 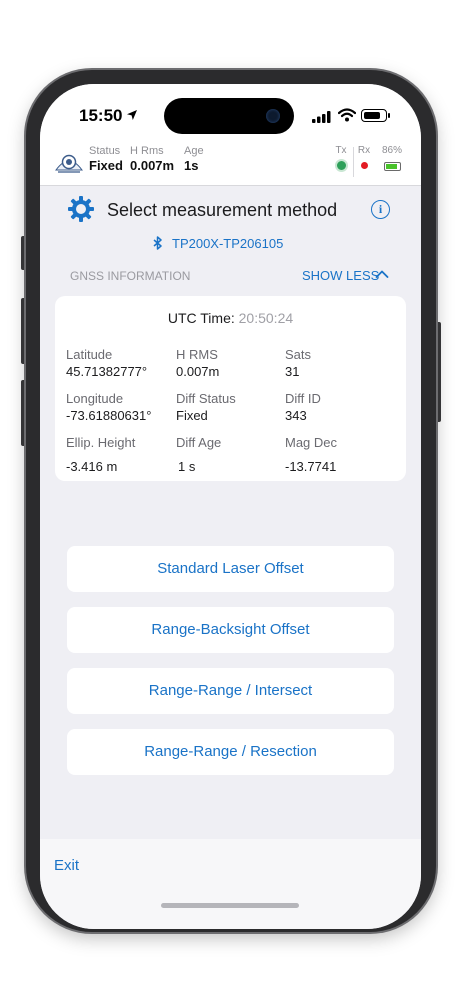 I want to click on device-battery-icon, so click(x=374, y=115).